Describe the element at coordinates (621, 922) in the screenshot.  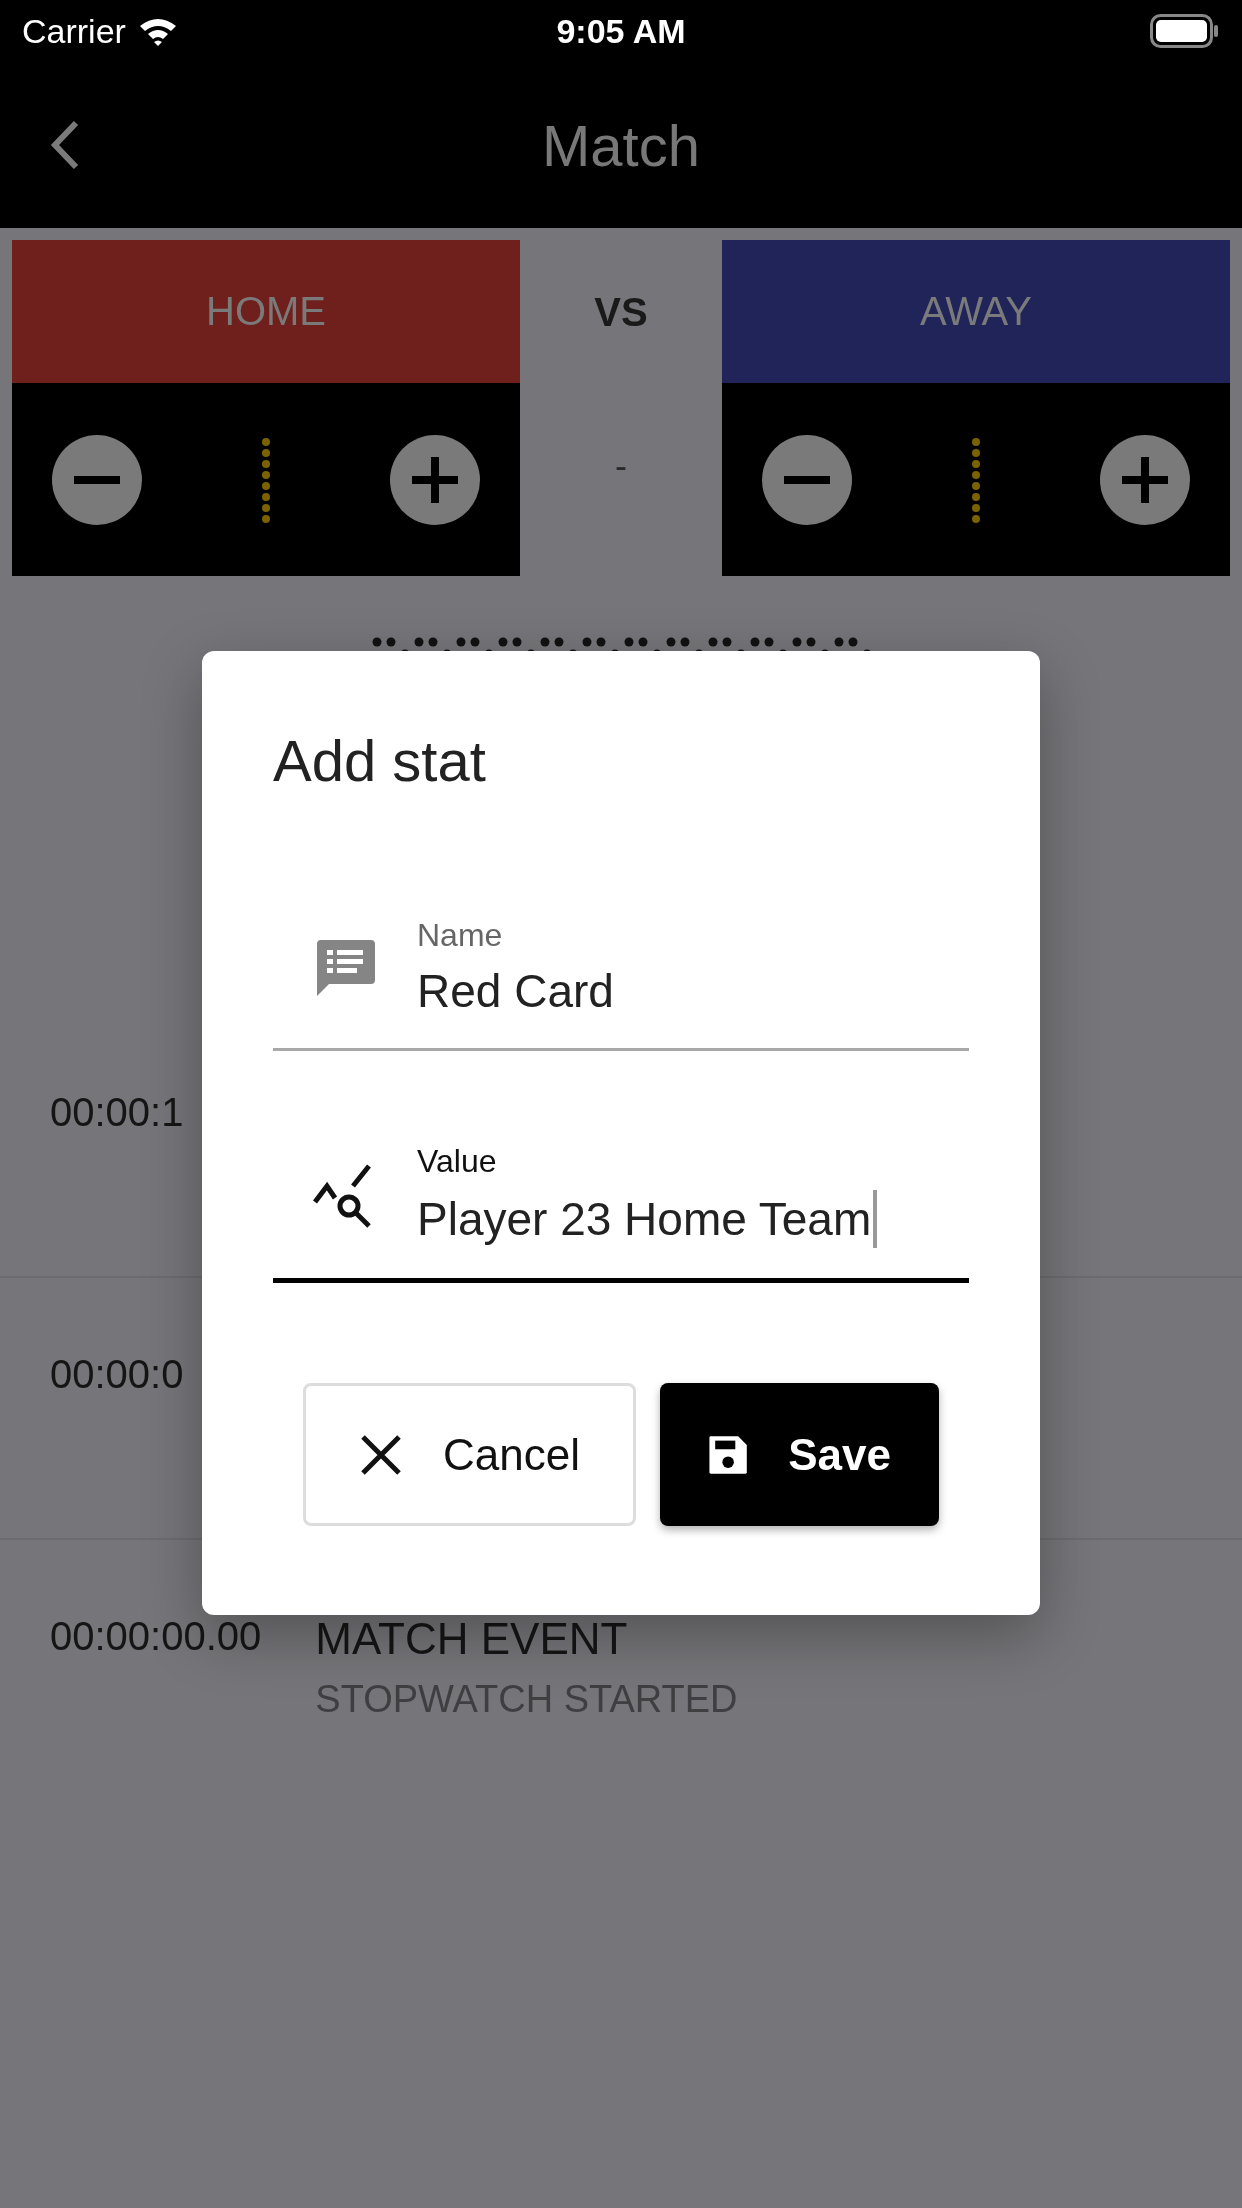
I see `text-field: Name Red Card` at that location.